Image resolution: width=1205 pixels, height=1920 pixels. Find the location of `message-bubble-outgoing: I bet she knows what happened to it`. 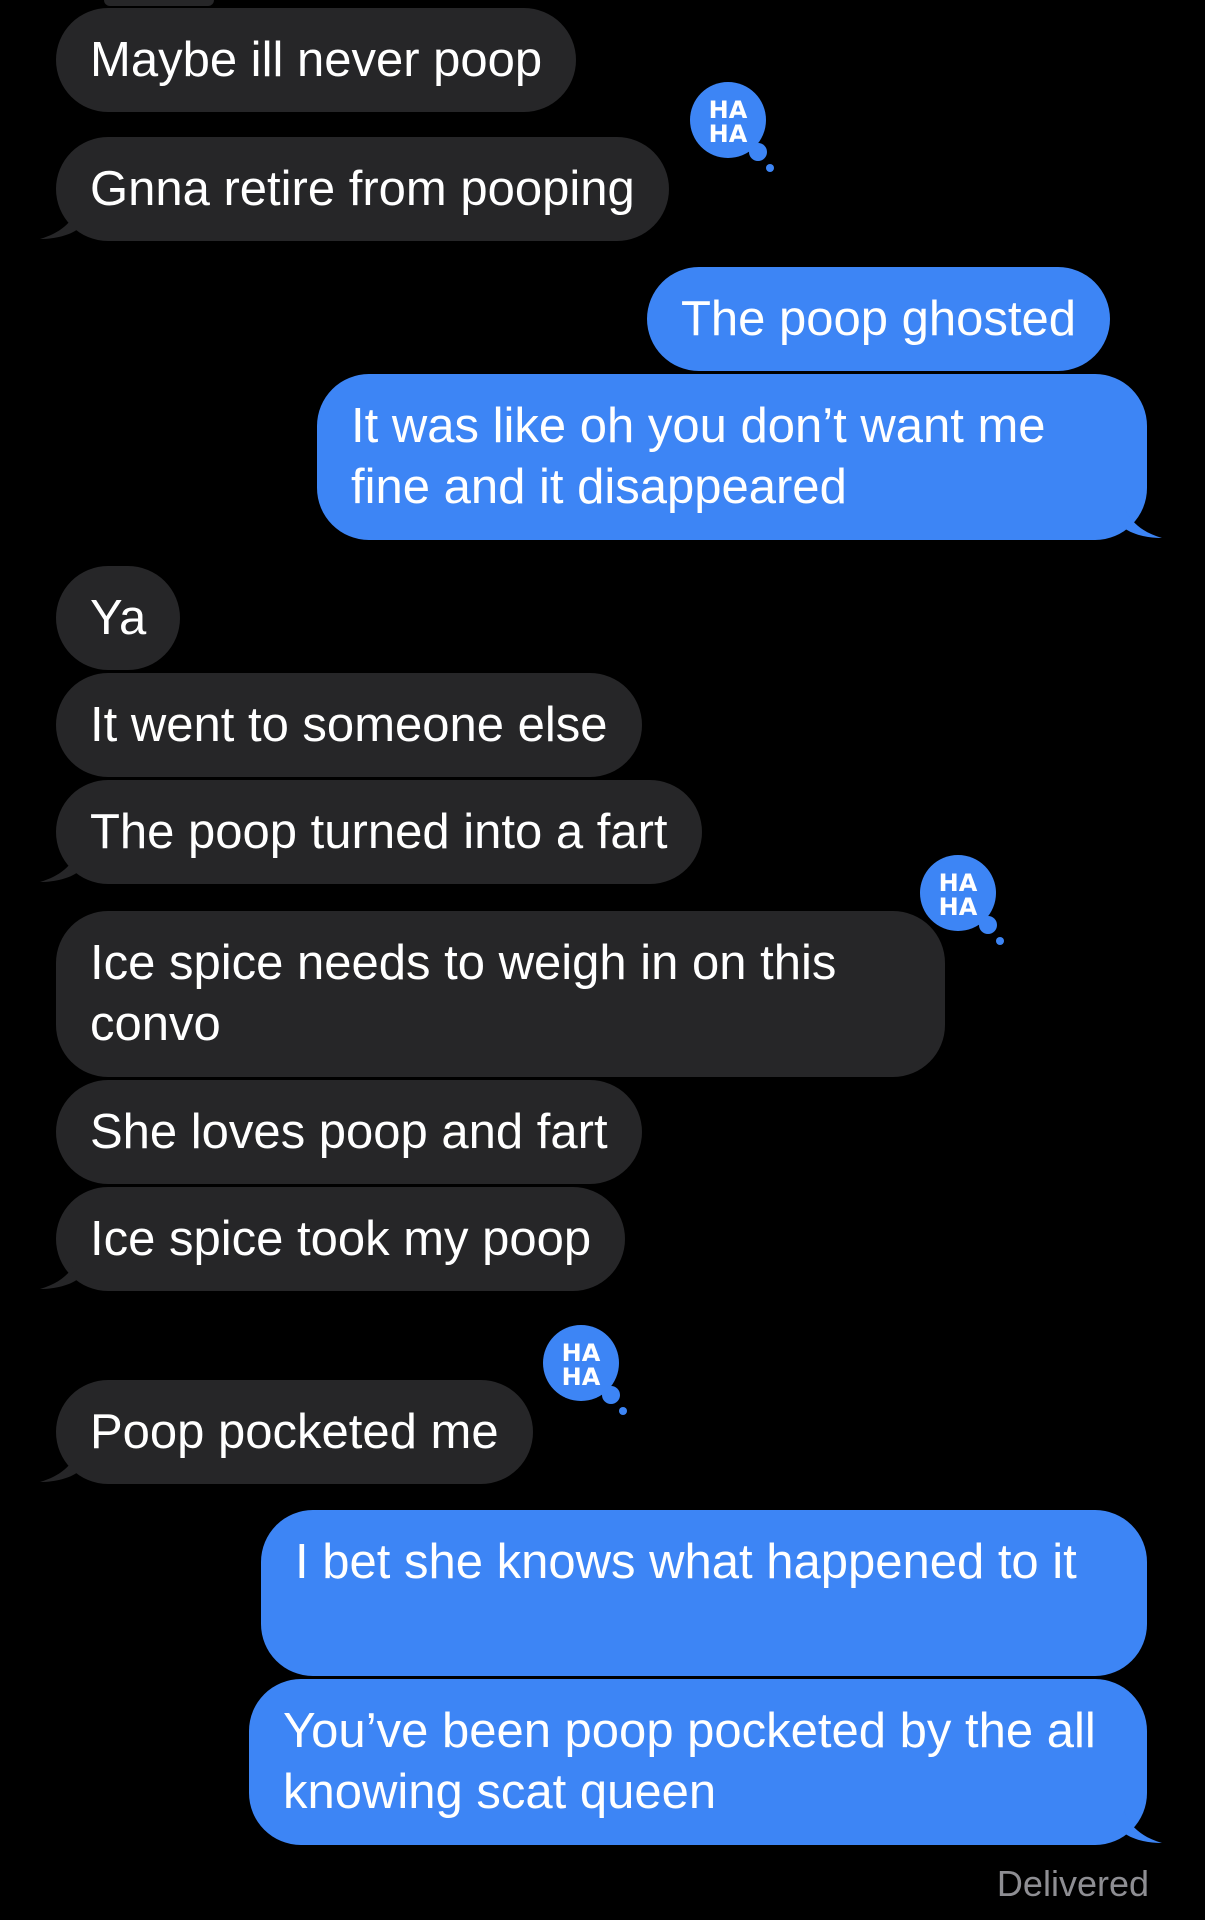

message-bubble-outgoing: I bet she knows what happened to it is located at coordinates (704, 1593).